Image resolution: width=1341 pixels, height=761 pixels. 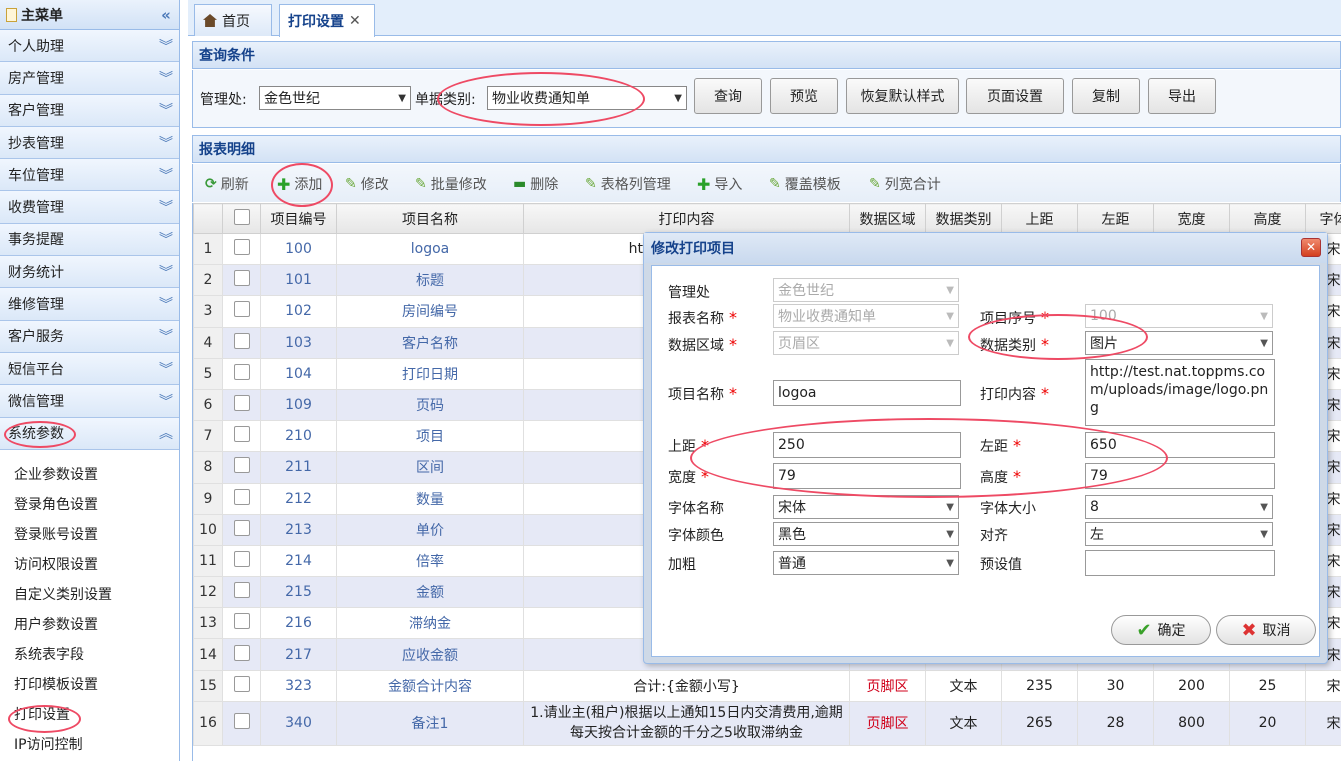 I want to click on submenu-item: 登录账号设置, so click(x=89, y=535).